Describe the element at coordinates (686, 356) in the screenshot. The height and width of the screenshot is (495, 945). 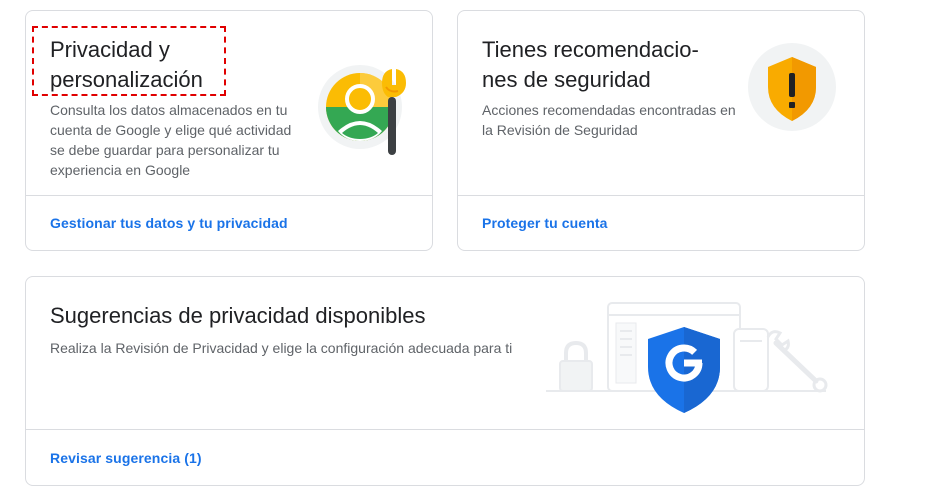
I see `google-shield-devices-icon` at that location.